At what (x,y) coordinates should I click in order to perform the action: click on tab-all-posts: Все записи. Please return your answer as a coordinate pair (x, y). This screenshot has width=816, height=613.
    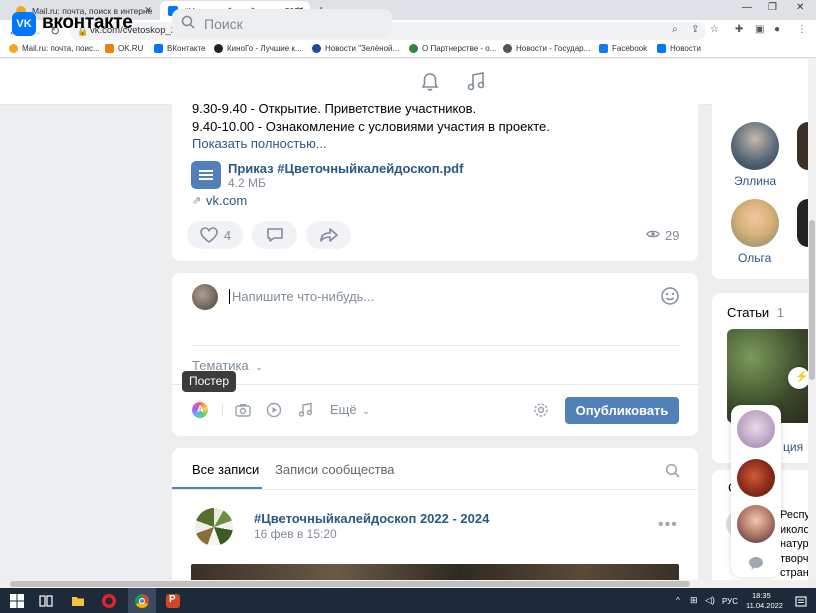
    Looking at the image, I should click on (225, 469).